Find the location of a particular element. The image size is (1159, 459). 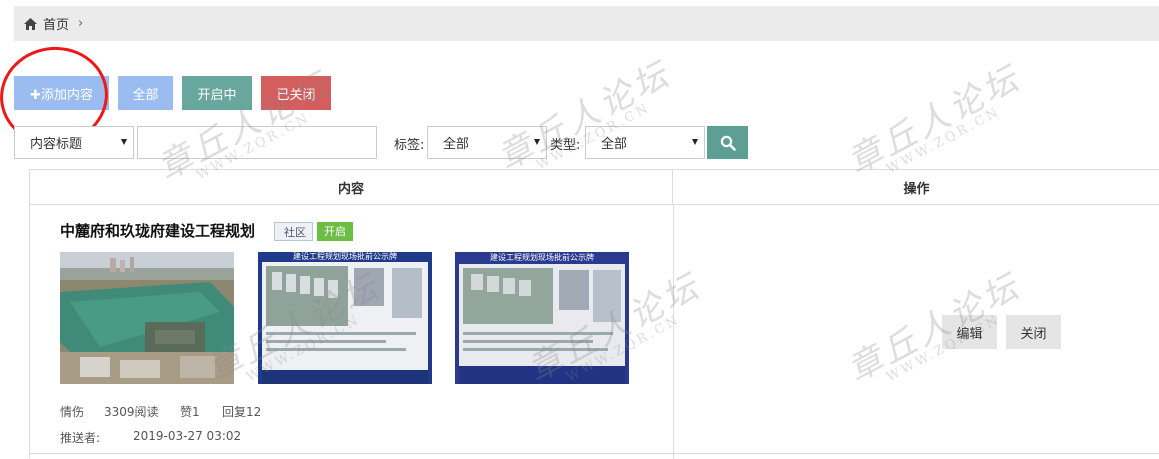

edit-button: 编辑 is located at coordinates (969, 332).